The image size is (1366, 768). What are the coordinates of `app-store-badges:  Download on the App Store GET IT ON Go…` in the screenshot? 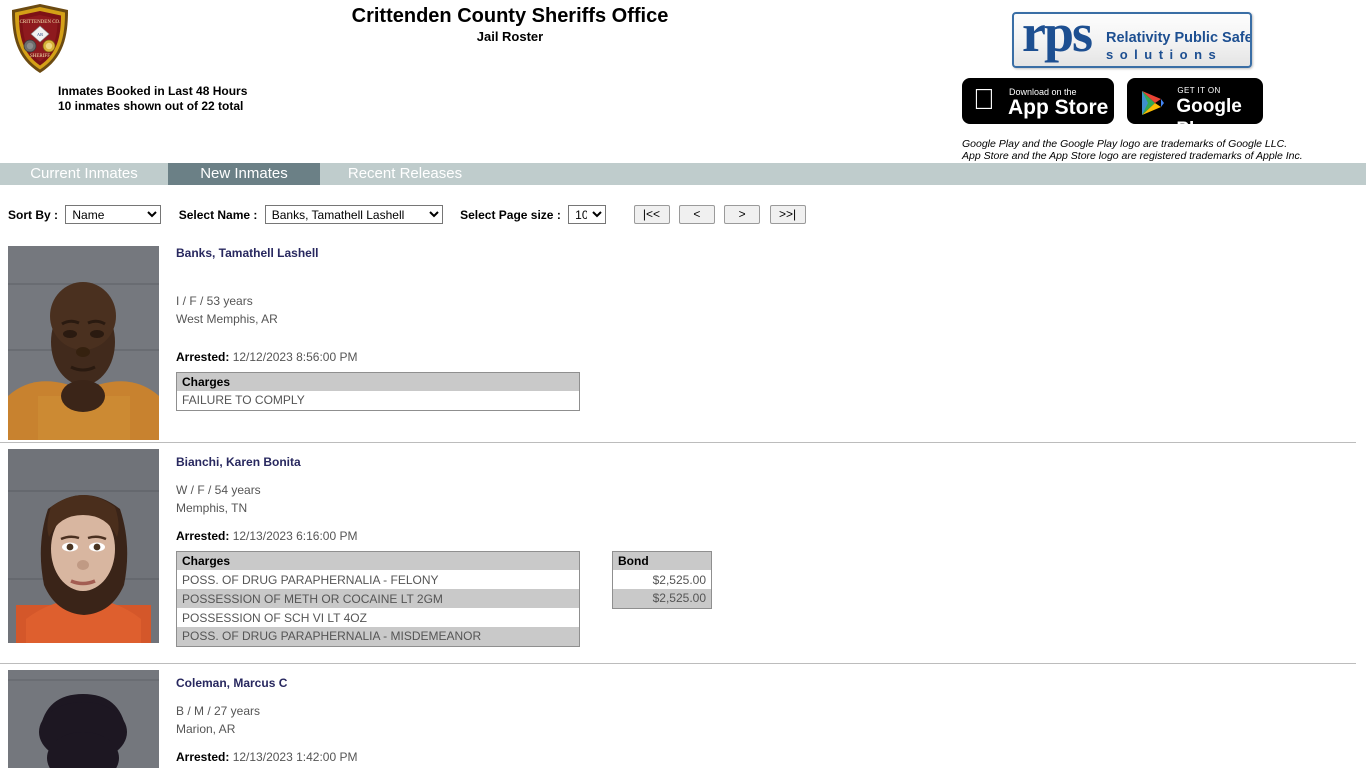 It's located at (1113, 109).